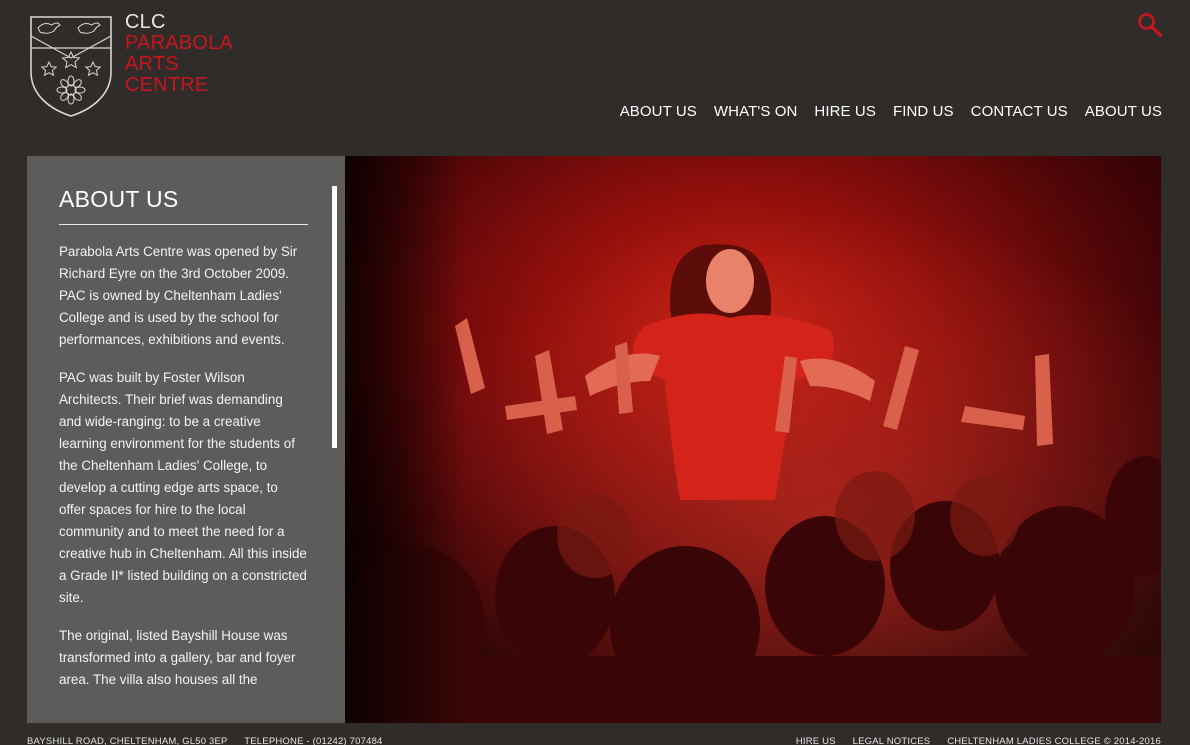 The height and width of the screenshot is (745, 1190). Describe the element at coordinates (183, 205) in the screenshot. I see `panel-title: ABOUT US` at that location.